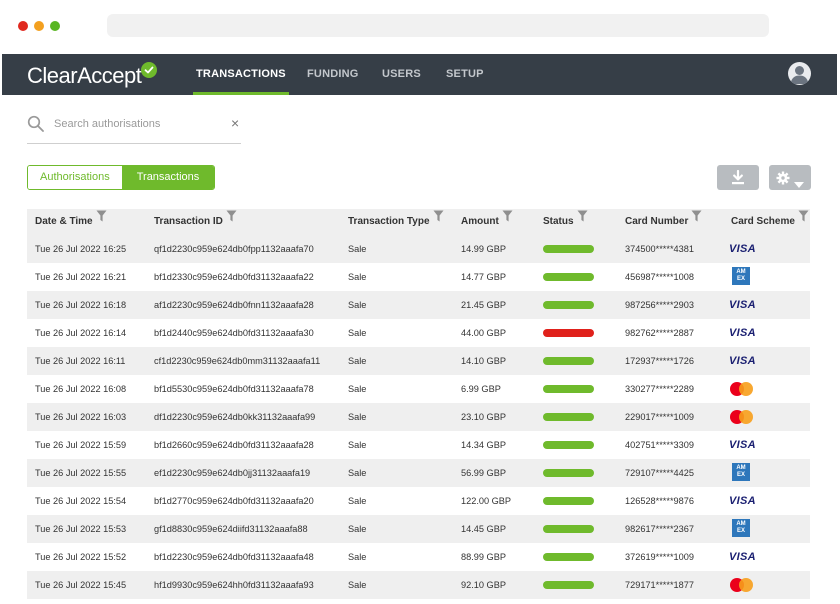 This screenshot has width=840, height=604. Describe the element at coordinates (465, 74) in the screenshot. I see `nav-setup: SETUP` at that location.